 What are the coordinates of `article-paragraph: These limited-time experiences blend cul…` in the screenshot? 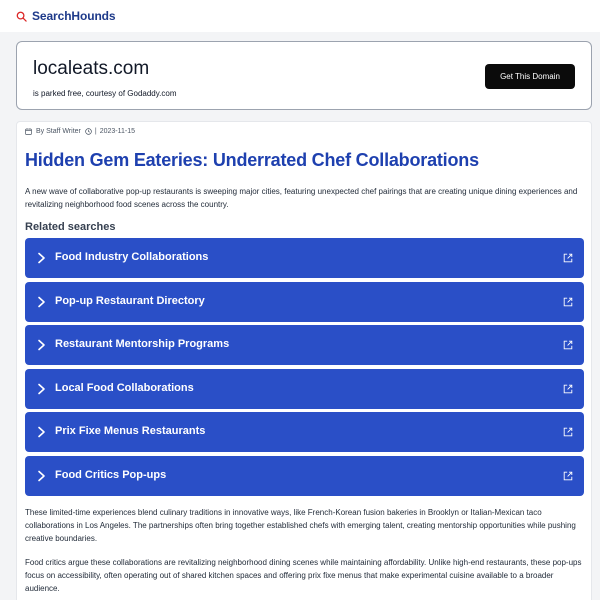 It's located at (300, 525).